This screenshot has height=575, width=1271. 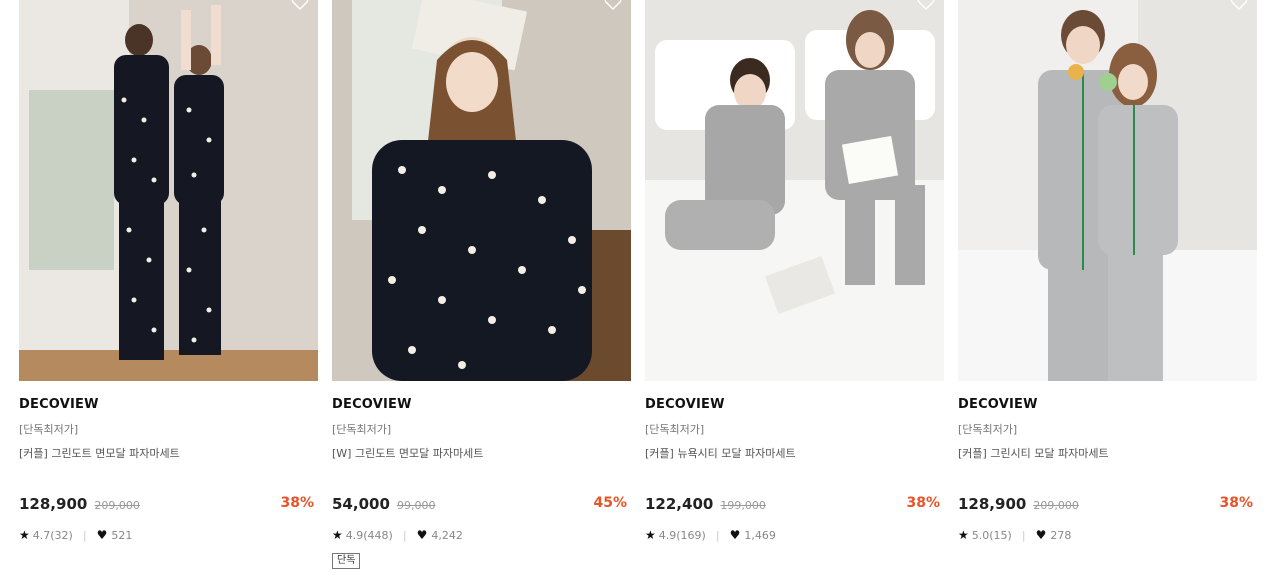 I want to click on sale-price: 54,000, so click(x=361, y=504).